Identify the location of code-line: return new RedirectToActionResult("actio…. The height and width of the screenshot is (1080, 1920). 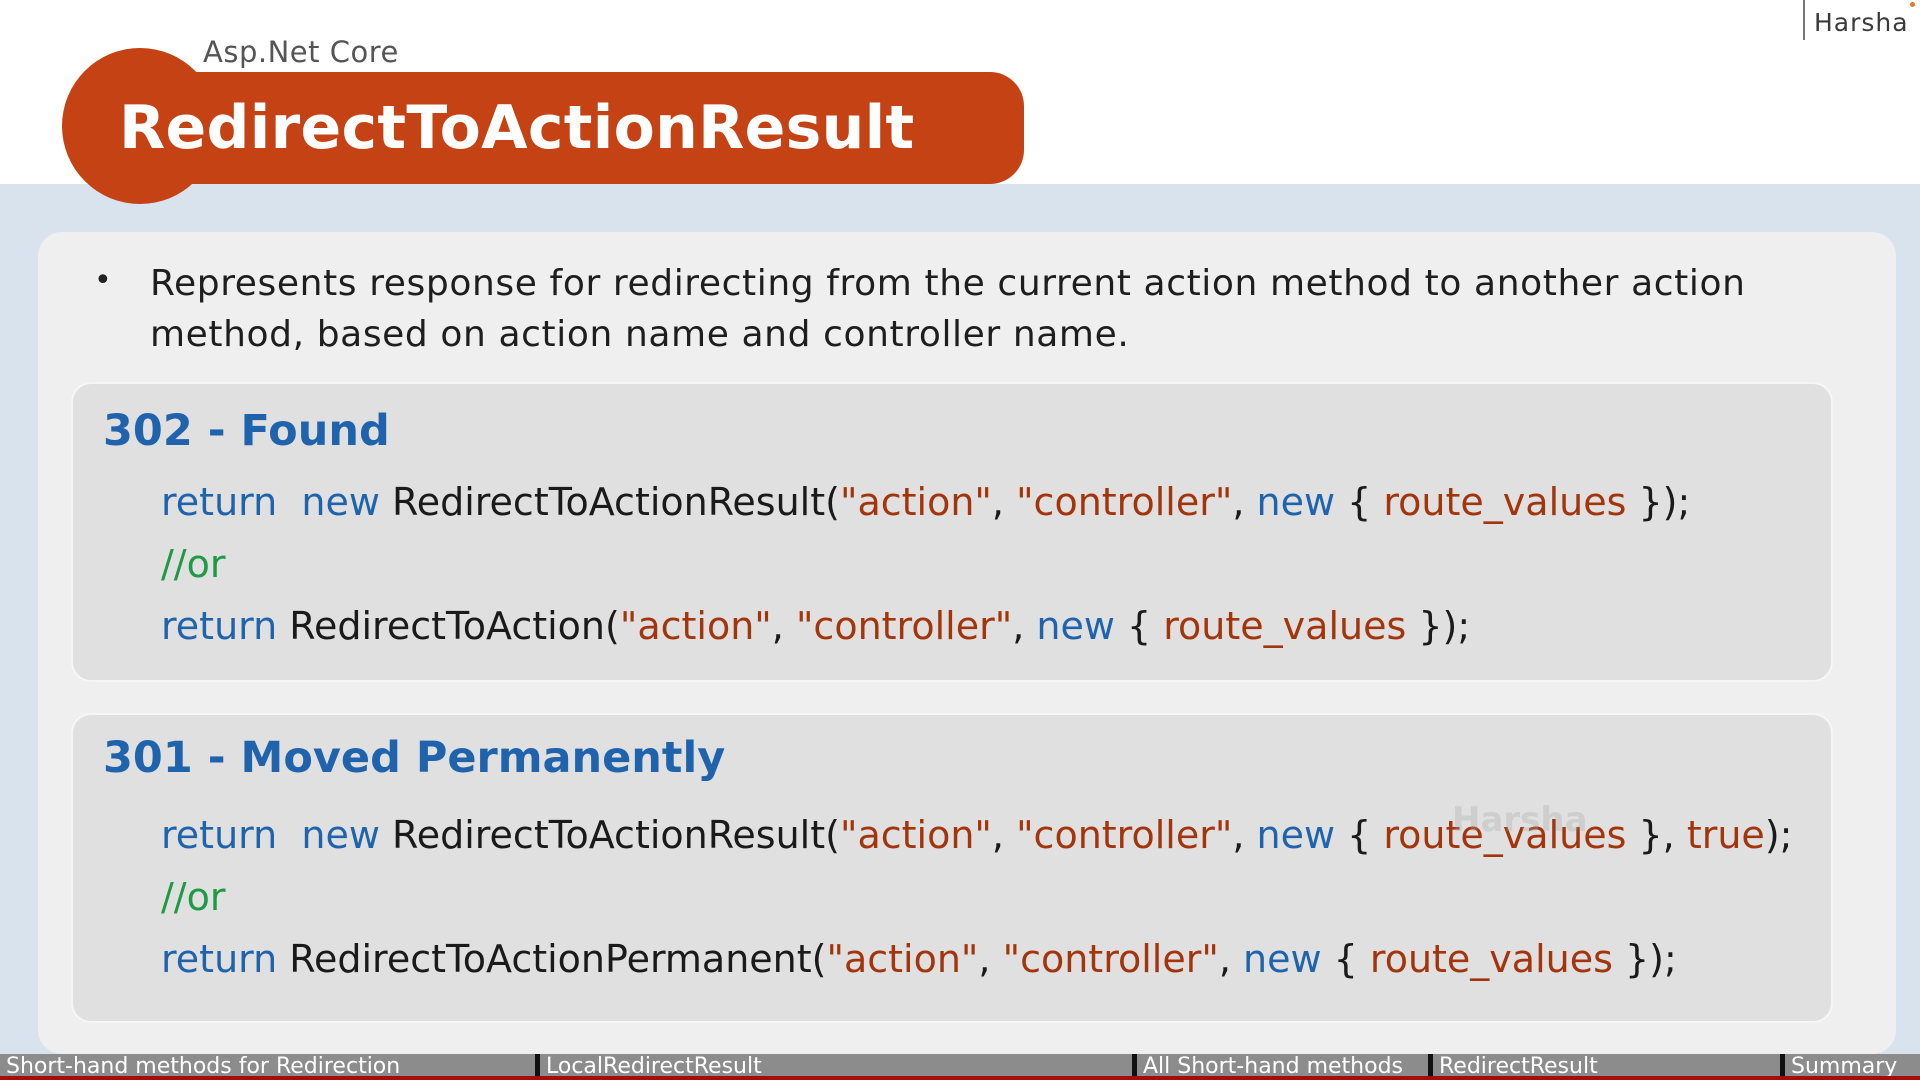
(925, 502).